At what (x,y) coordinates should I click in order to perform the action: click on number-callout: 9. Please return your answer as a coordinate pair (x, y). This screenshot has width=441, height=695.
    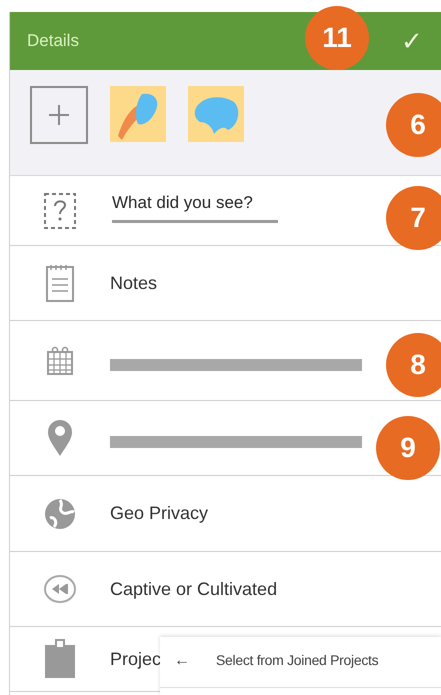
    Looking at the image, I should click on (408, 448).